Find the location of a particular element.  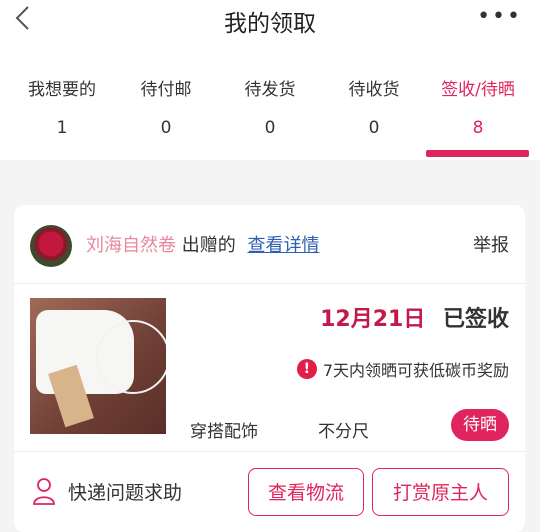

reward-notice: ! 7天内领晒可获低碳币奖励 is located at coordinates (402, 369).